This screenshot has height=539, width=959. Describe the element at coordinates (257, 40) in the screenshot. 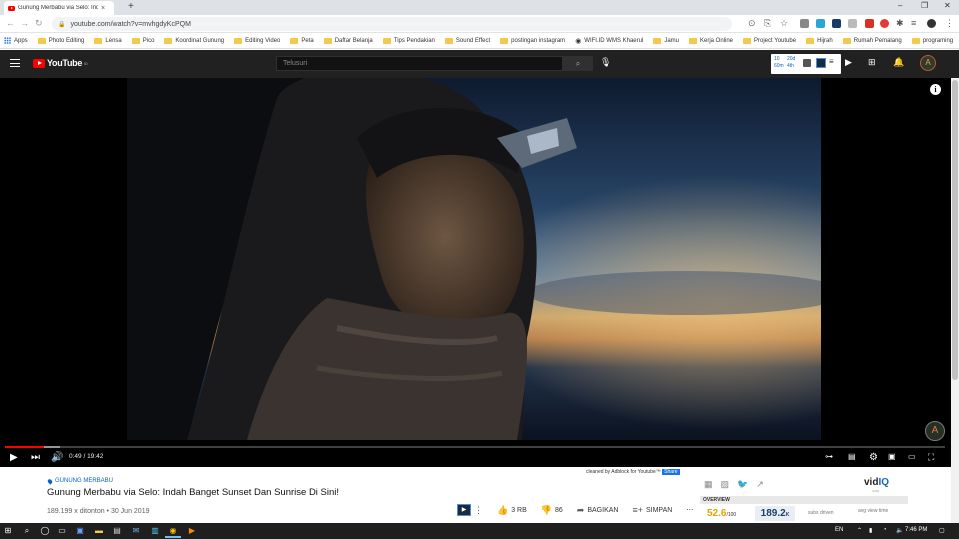

I see `bookmark-item: Editing Video` at that location.